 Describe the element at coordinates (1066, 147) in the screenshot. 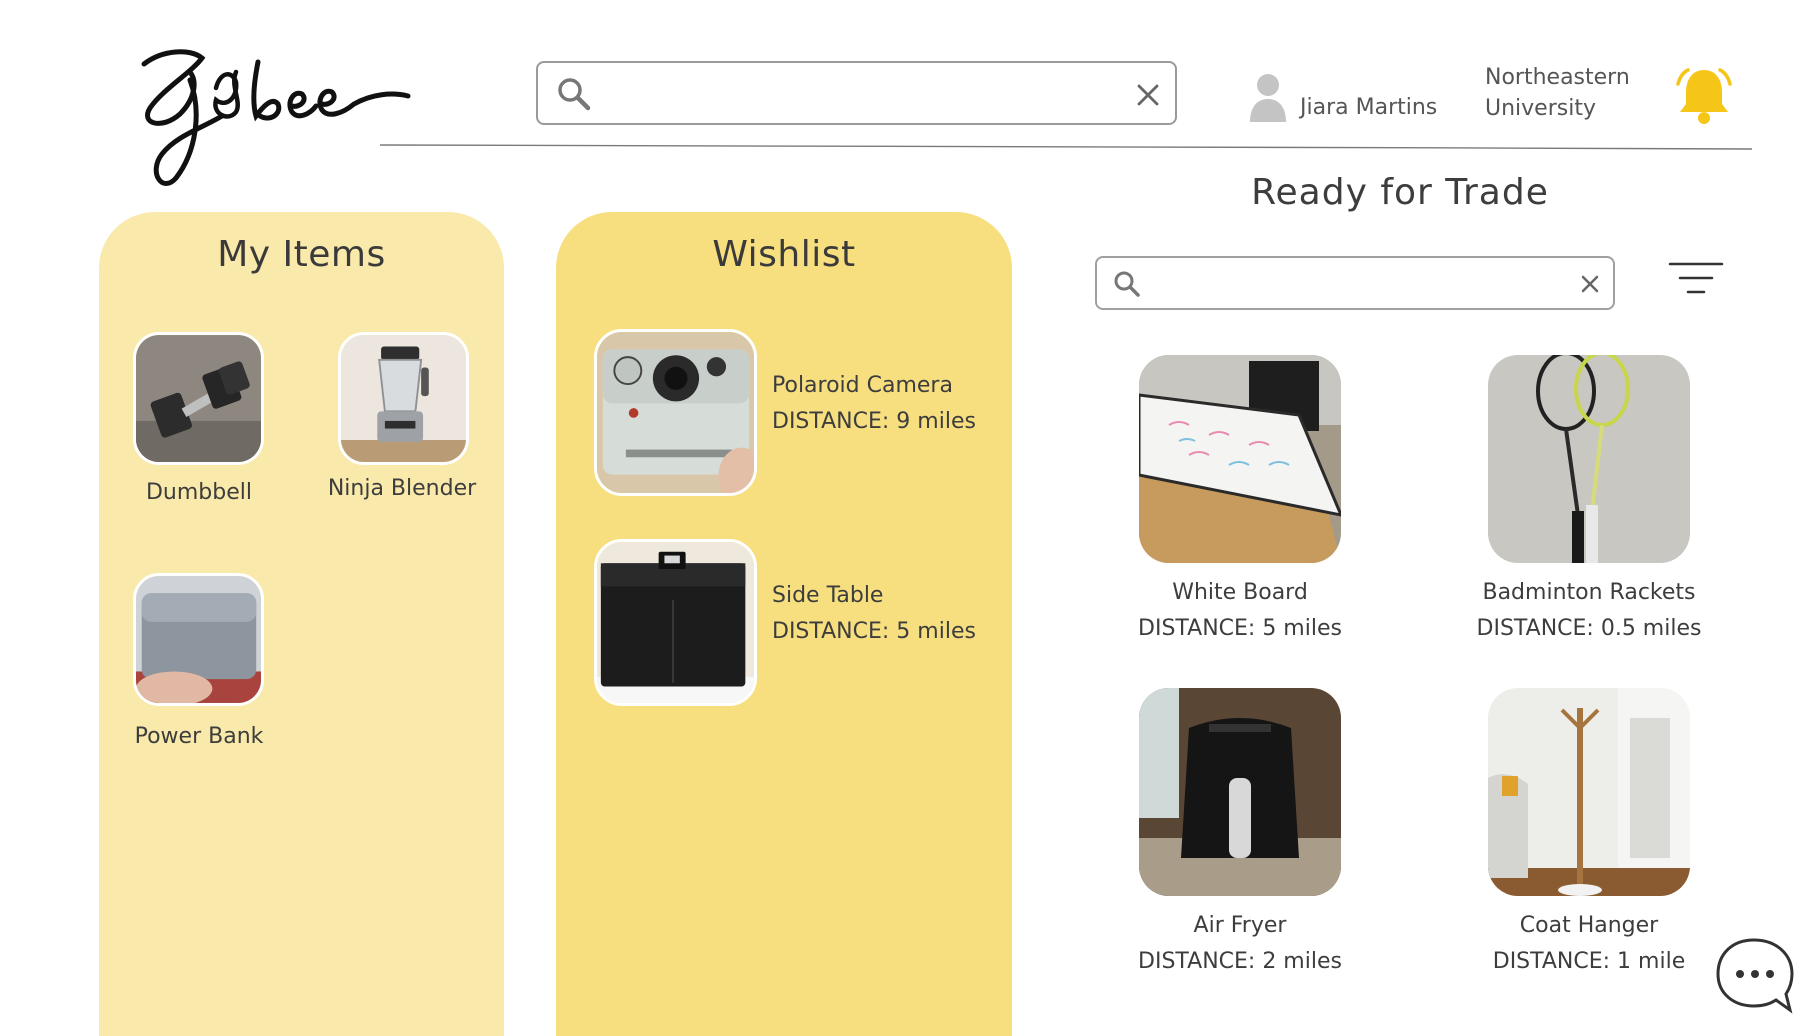

I see `header-divider` at that location.